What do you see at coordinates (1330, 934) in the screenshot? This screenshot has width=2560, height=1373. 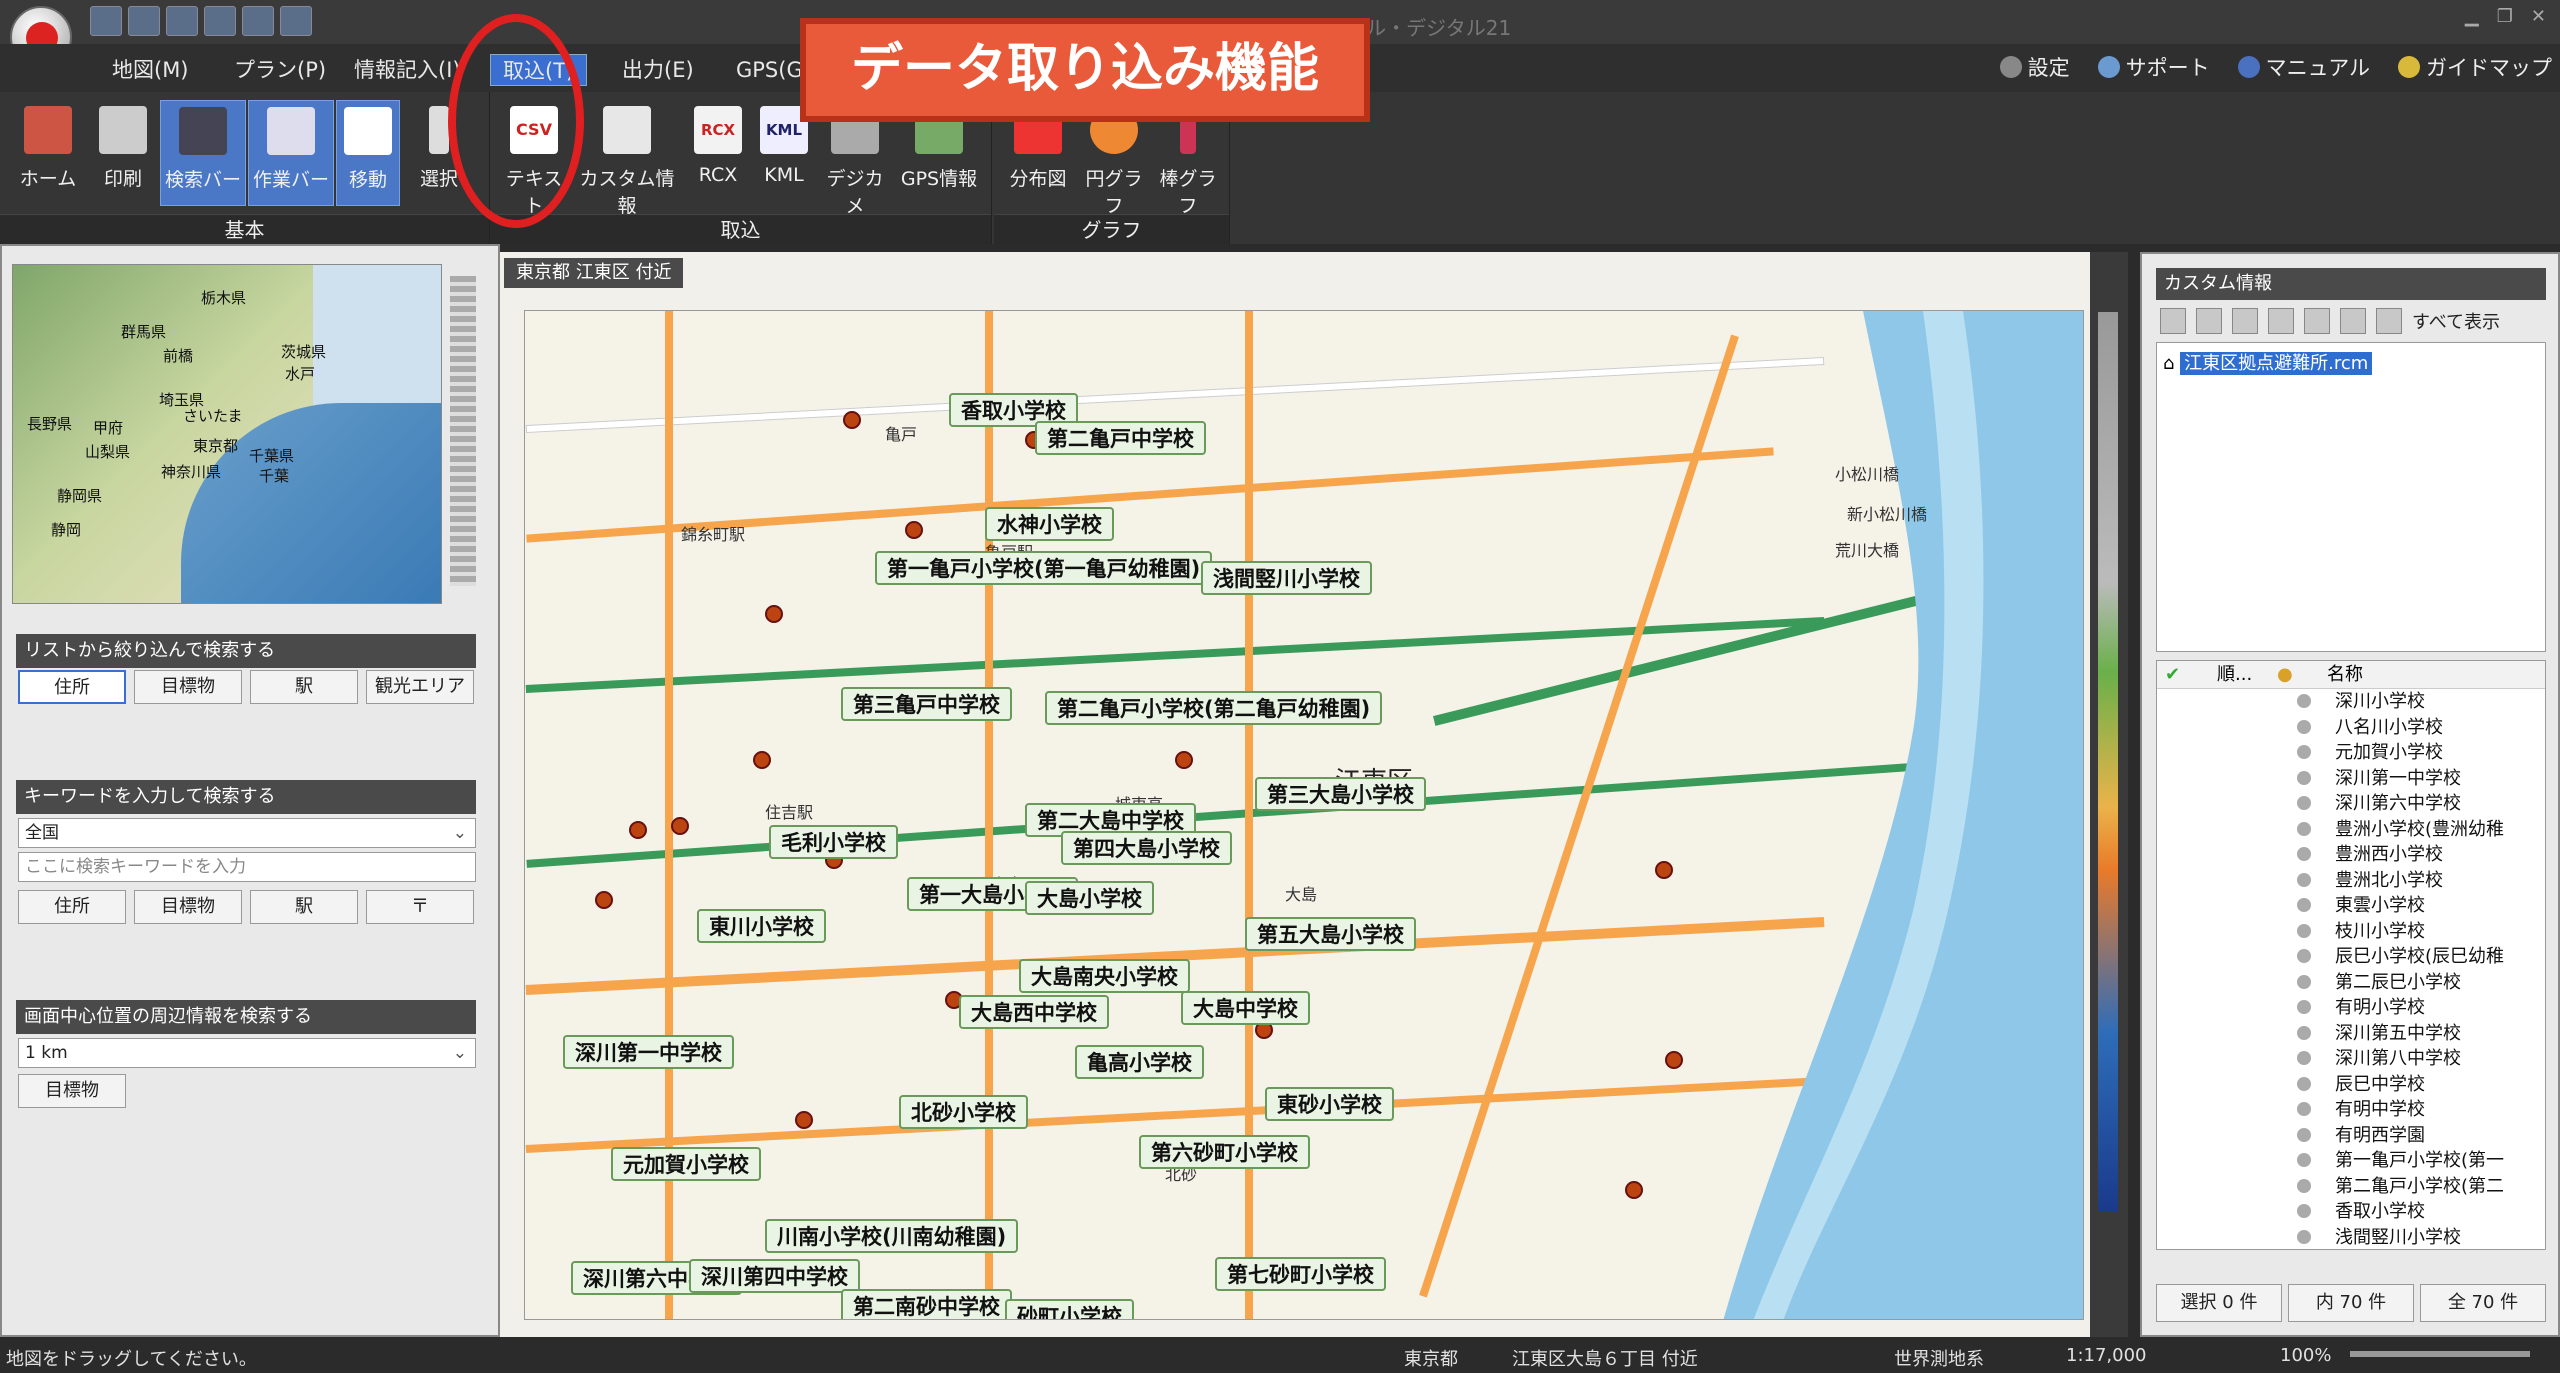 I see `school-label: 第五大島小学校` at bounding box center [1330, 934].